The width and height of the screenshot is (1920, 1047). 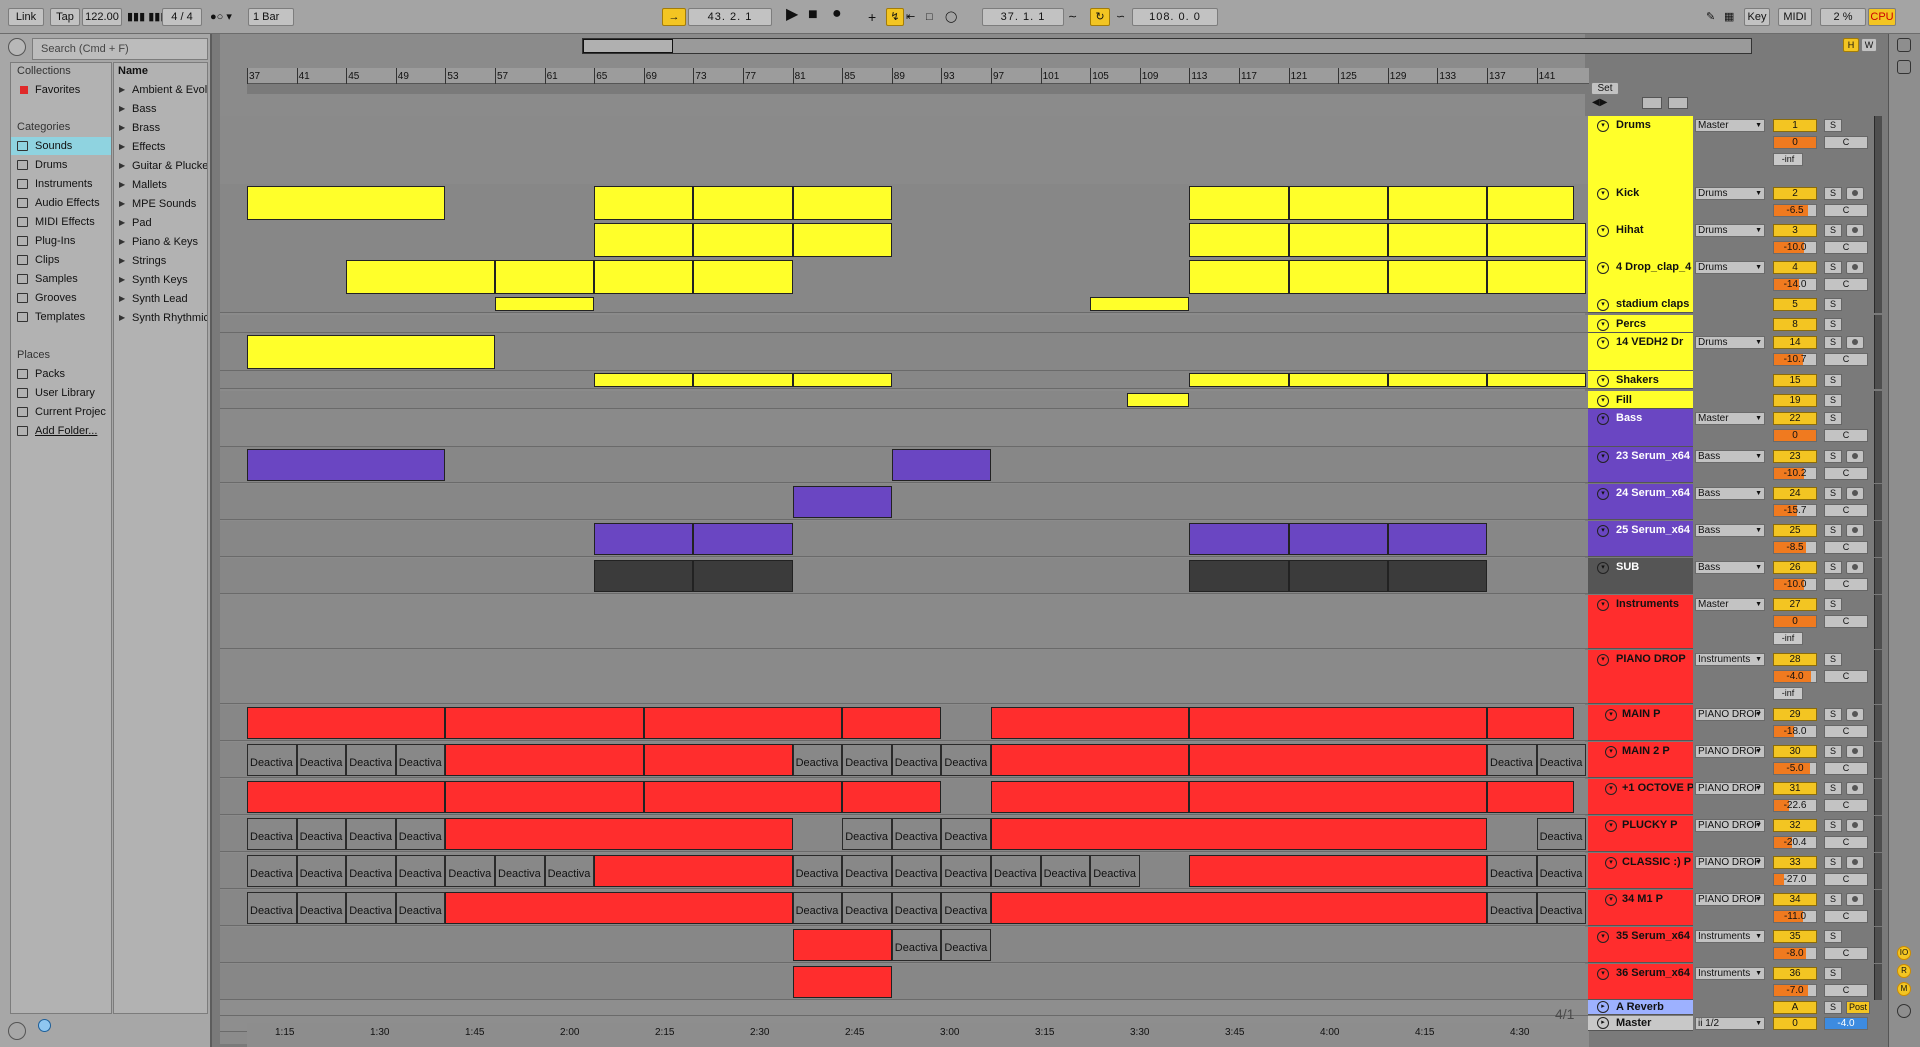 I want to click on volume-field: -27.0, so click(x=1795, y=879).